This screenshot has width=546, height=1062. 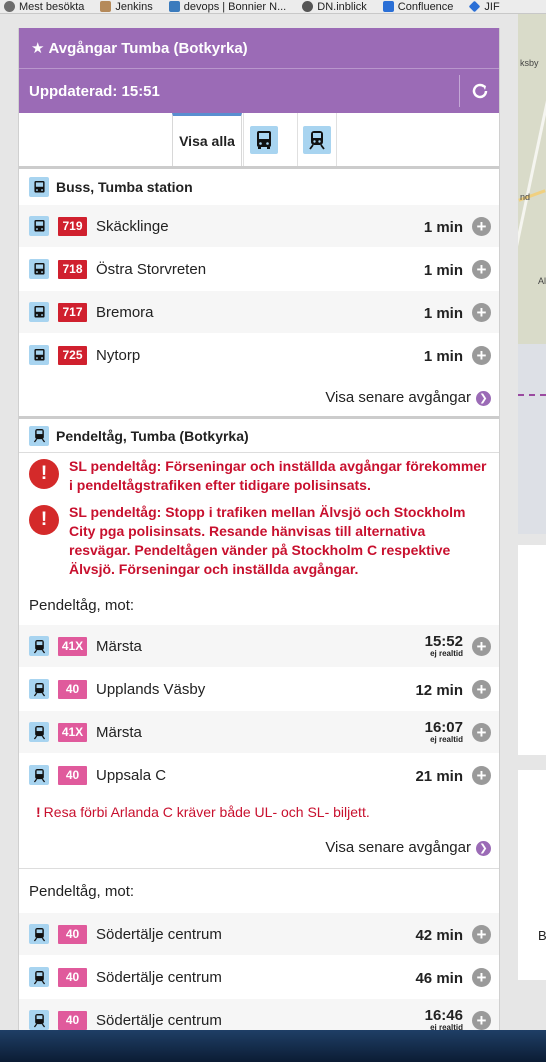 I want to click on map-water, so click(x=532, y=439).